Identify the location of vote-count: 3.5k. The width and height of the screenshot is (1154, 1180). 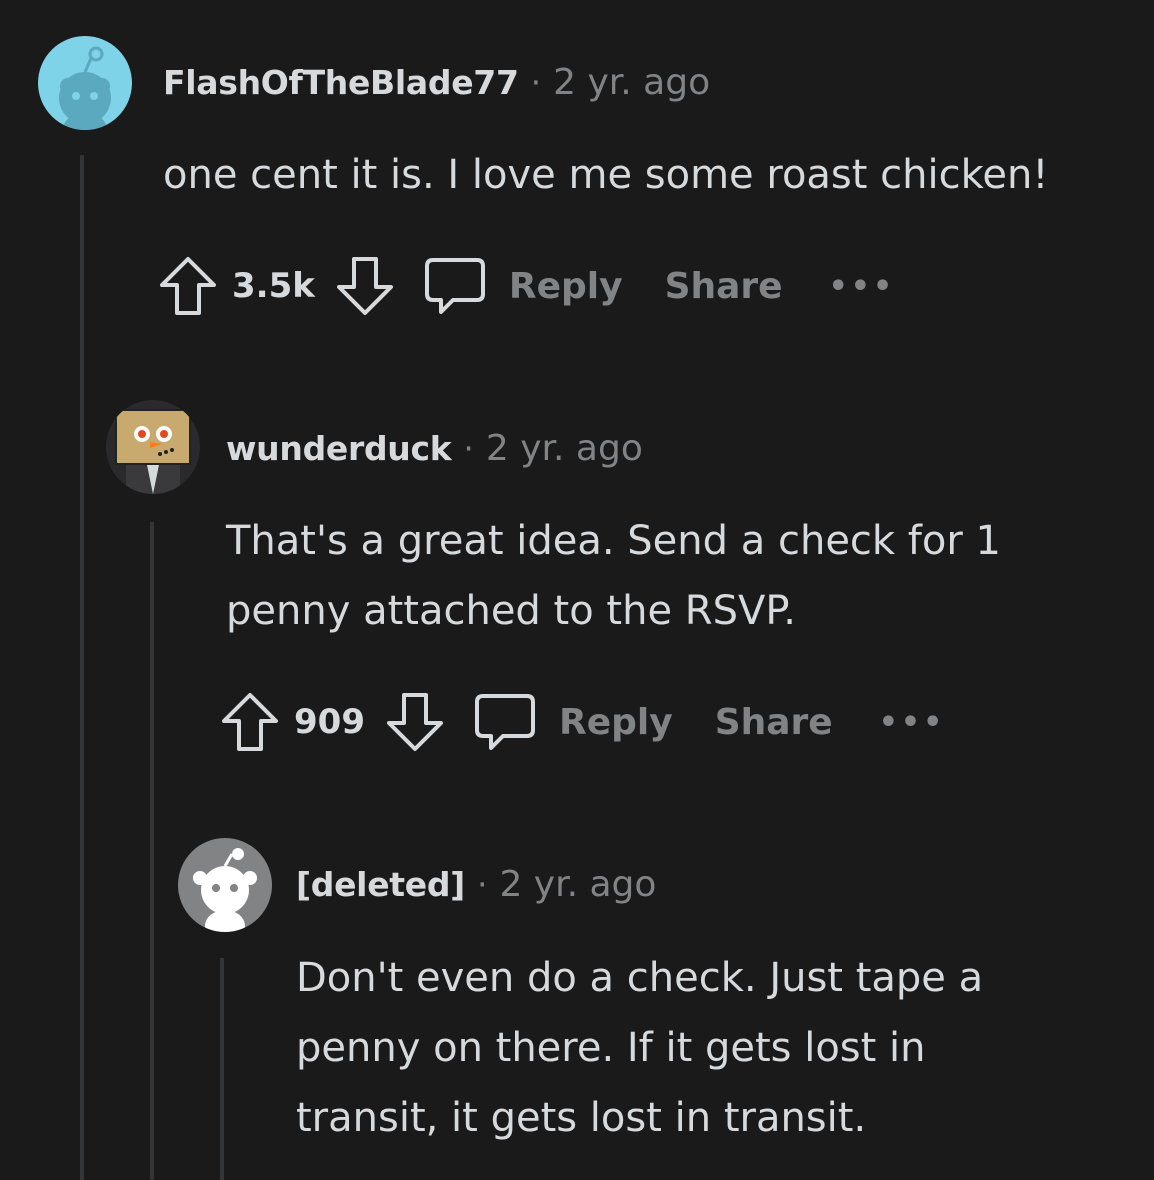
(273, 286).